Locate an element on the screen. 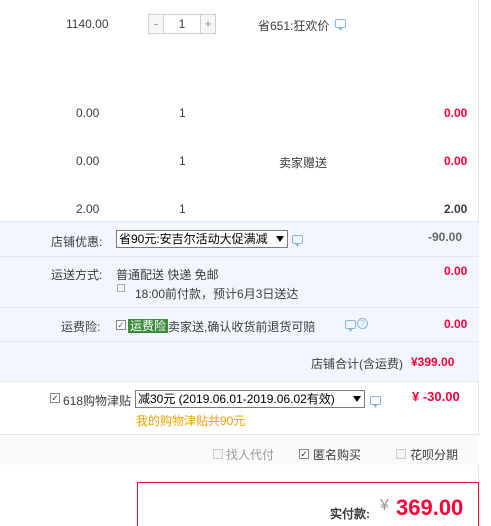 This screenshot has width=491, height=526. quantity-stepper: - + is located at coordinates (182, 24).